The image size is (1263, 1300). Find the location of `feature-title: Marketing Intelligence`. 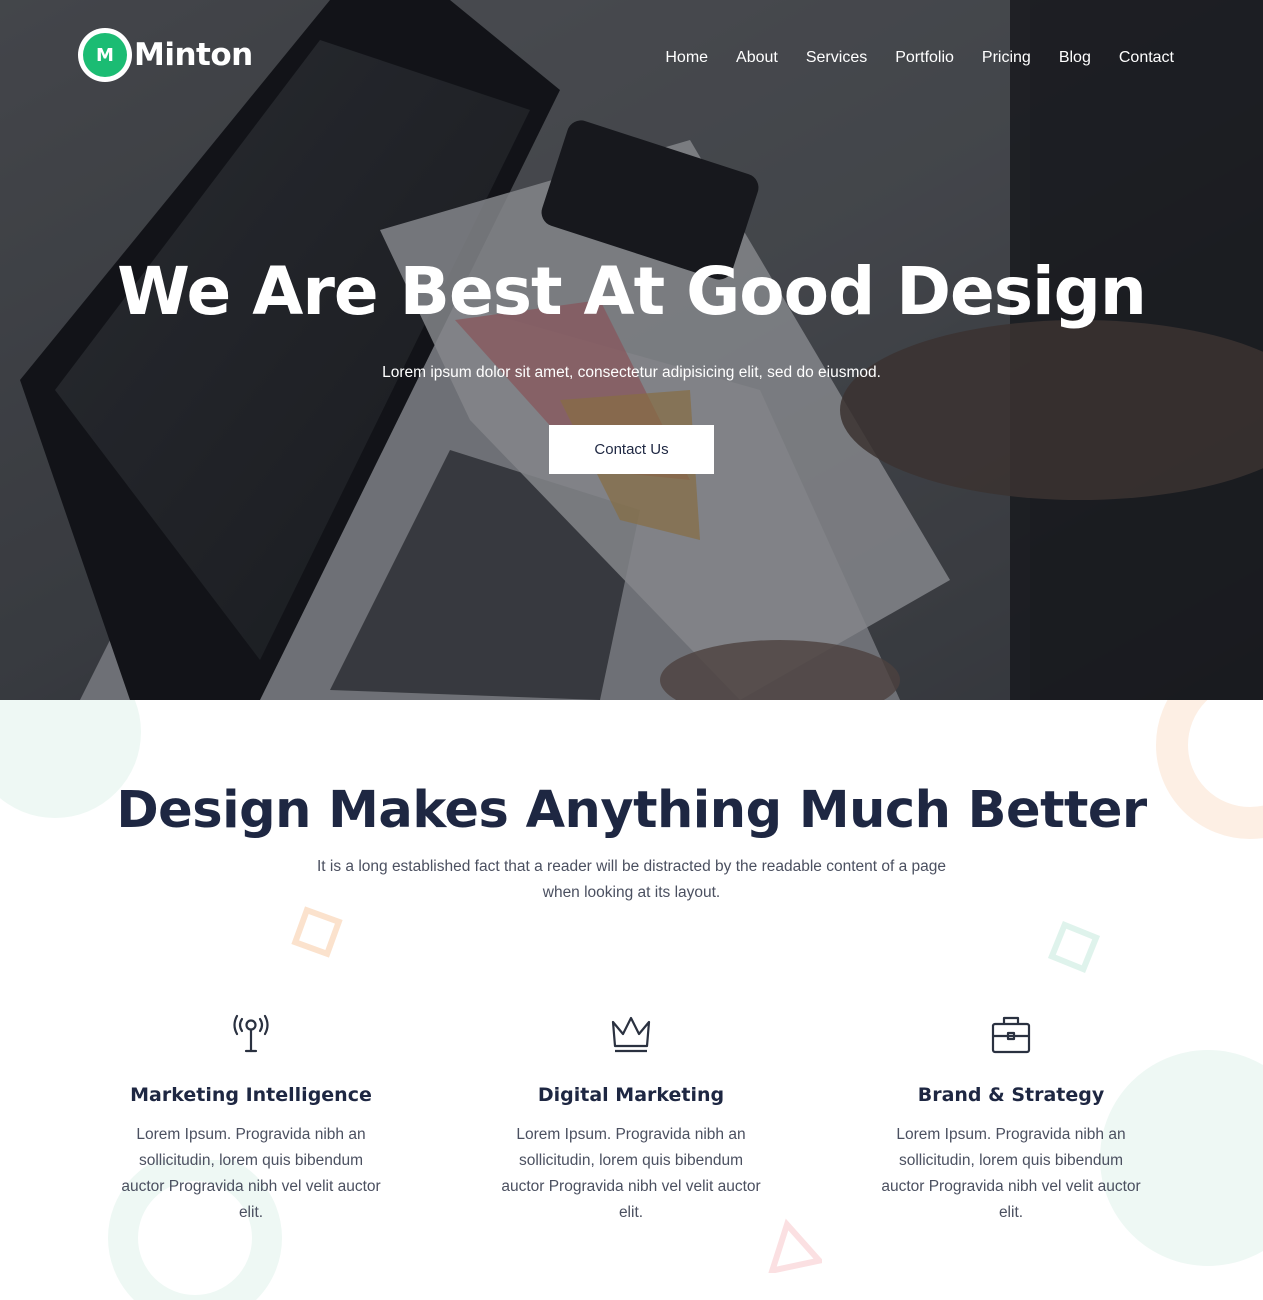

feature-title: Marketing Intelligence is located at coordinates (251, 1095).